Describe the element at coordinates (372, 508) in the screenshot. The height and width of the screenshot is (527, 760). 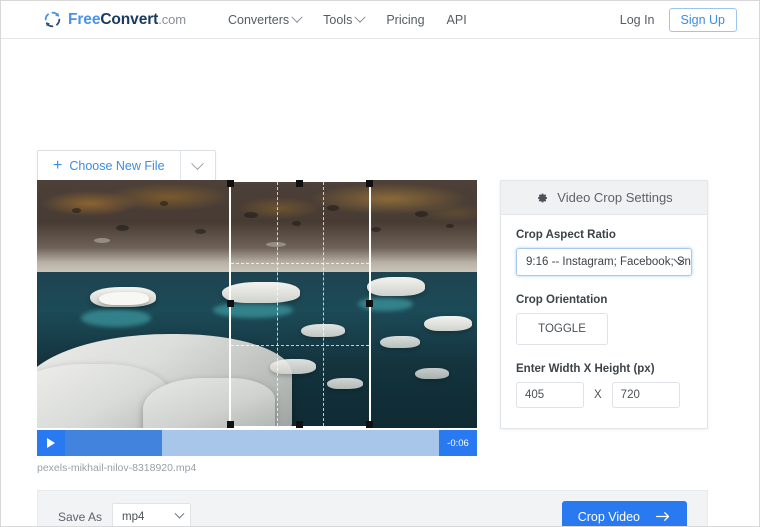
I see `action-bar: Save As mp4 Crop Video` at that location.